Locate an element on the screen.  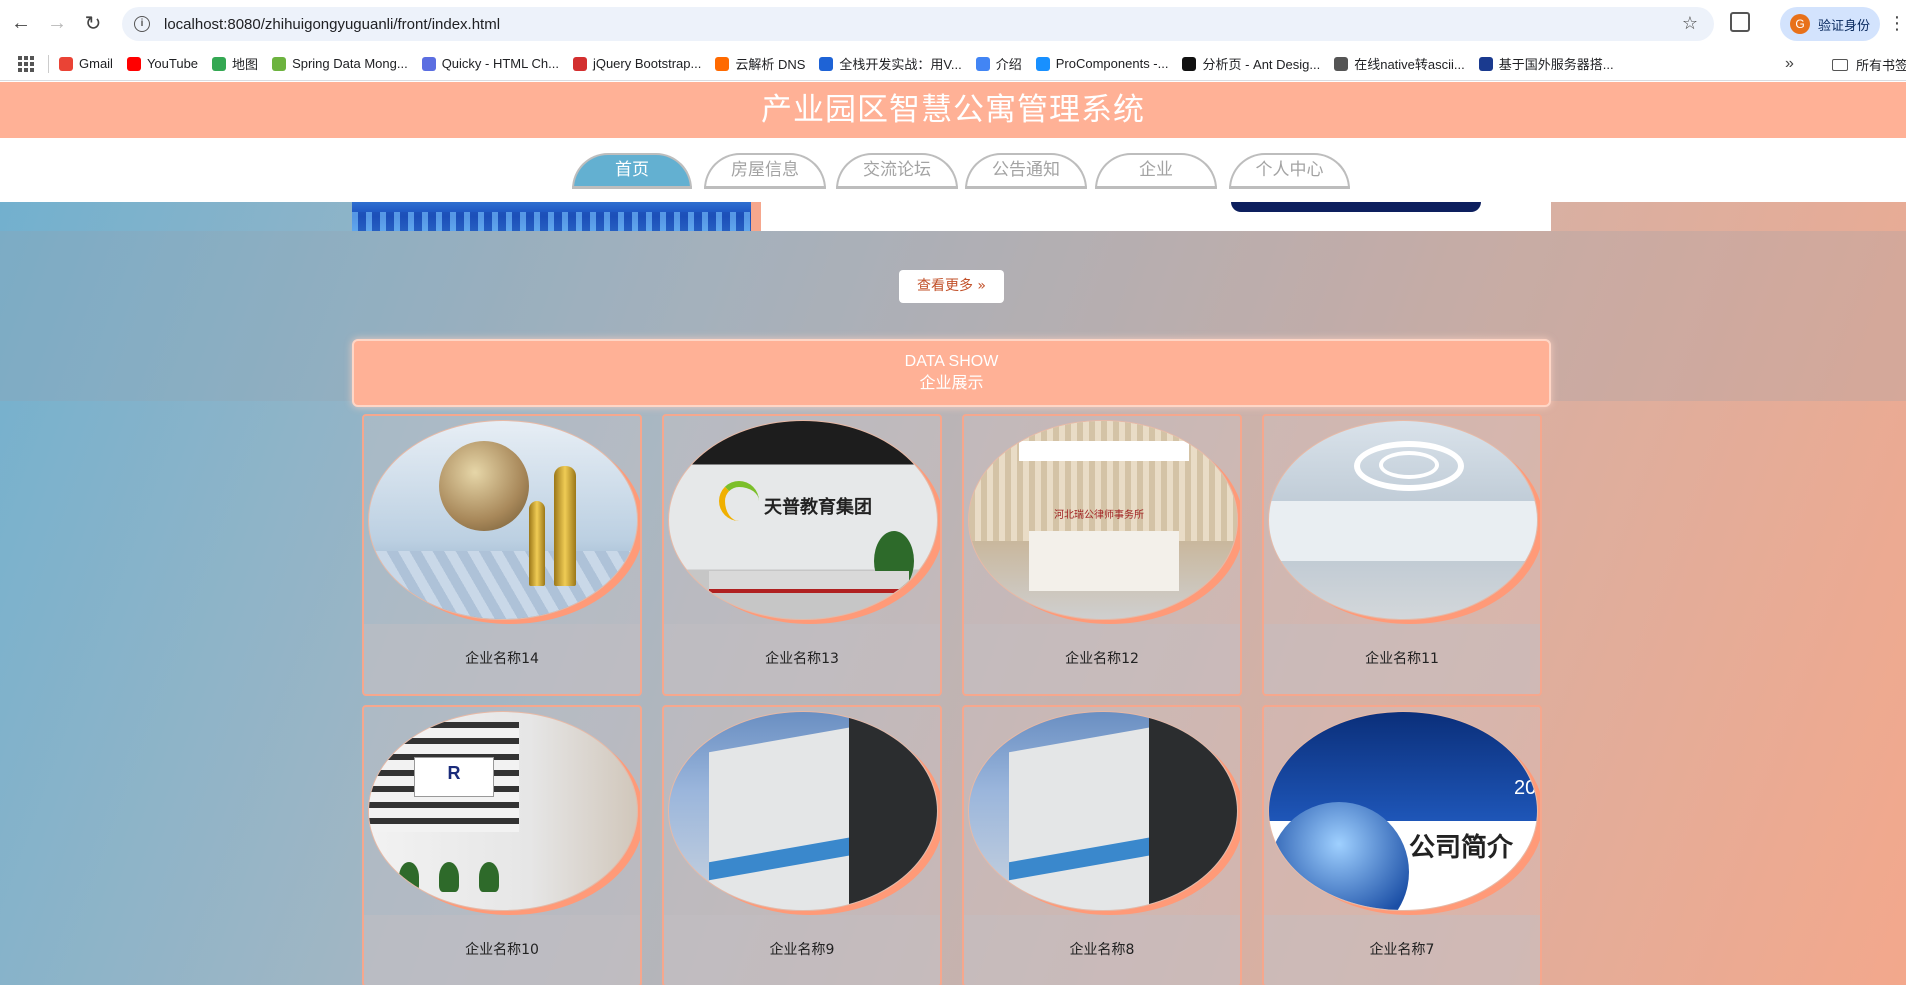
company-card: 河北瑞公律师事务所企业名称12 is located at coordinates (1102, 555).